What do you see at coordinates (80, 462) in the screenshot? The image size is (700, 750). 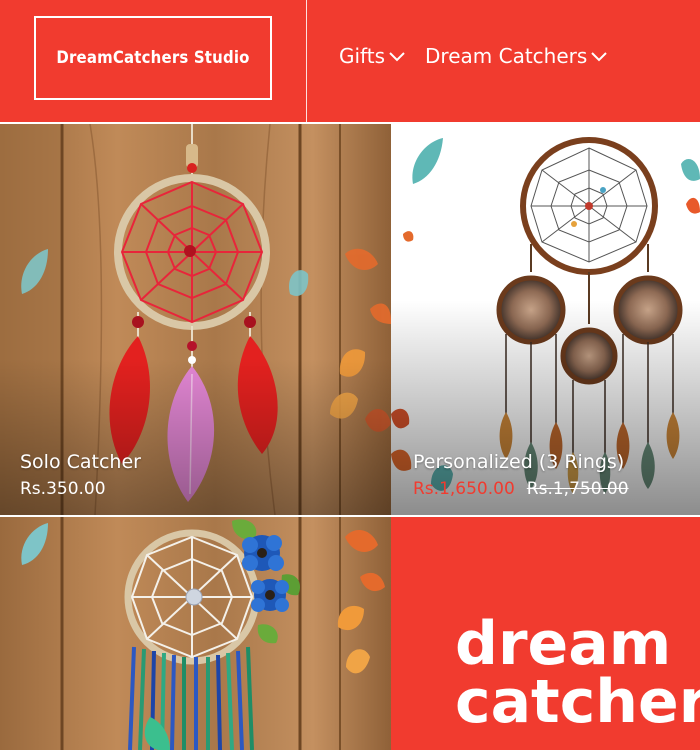 I see `product-name: Solo Catcher` at bounding box center [80, 462].